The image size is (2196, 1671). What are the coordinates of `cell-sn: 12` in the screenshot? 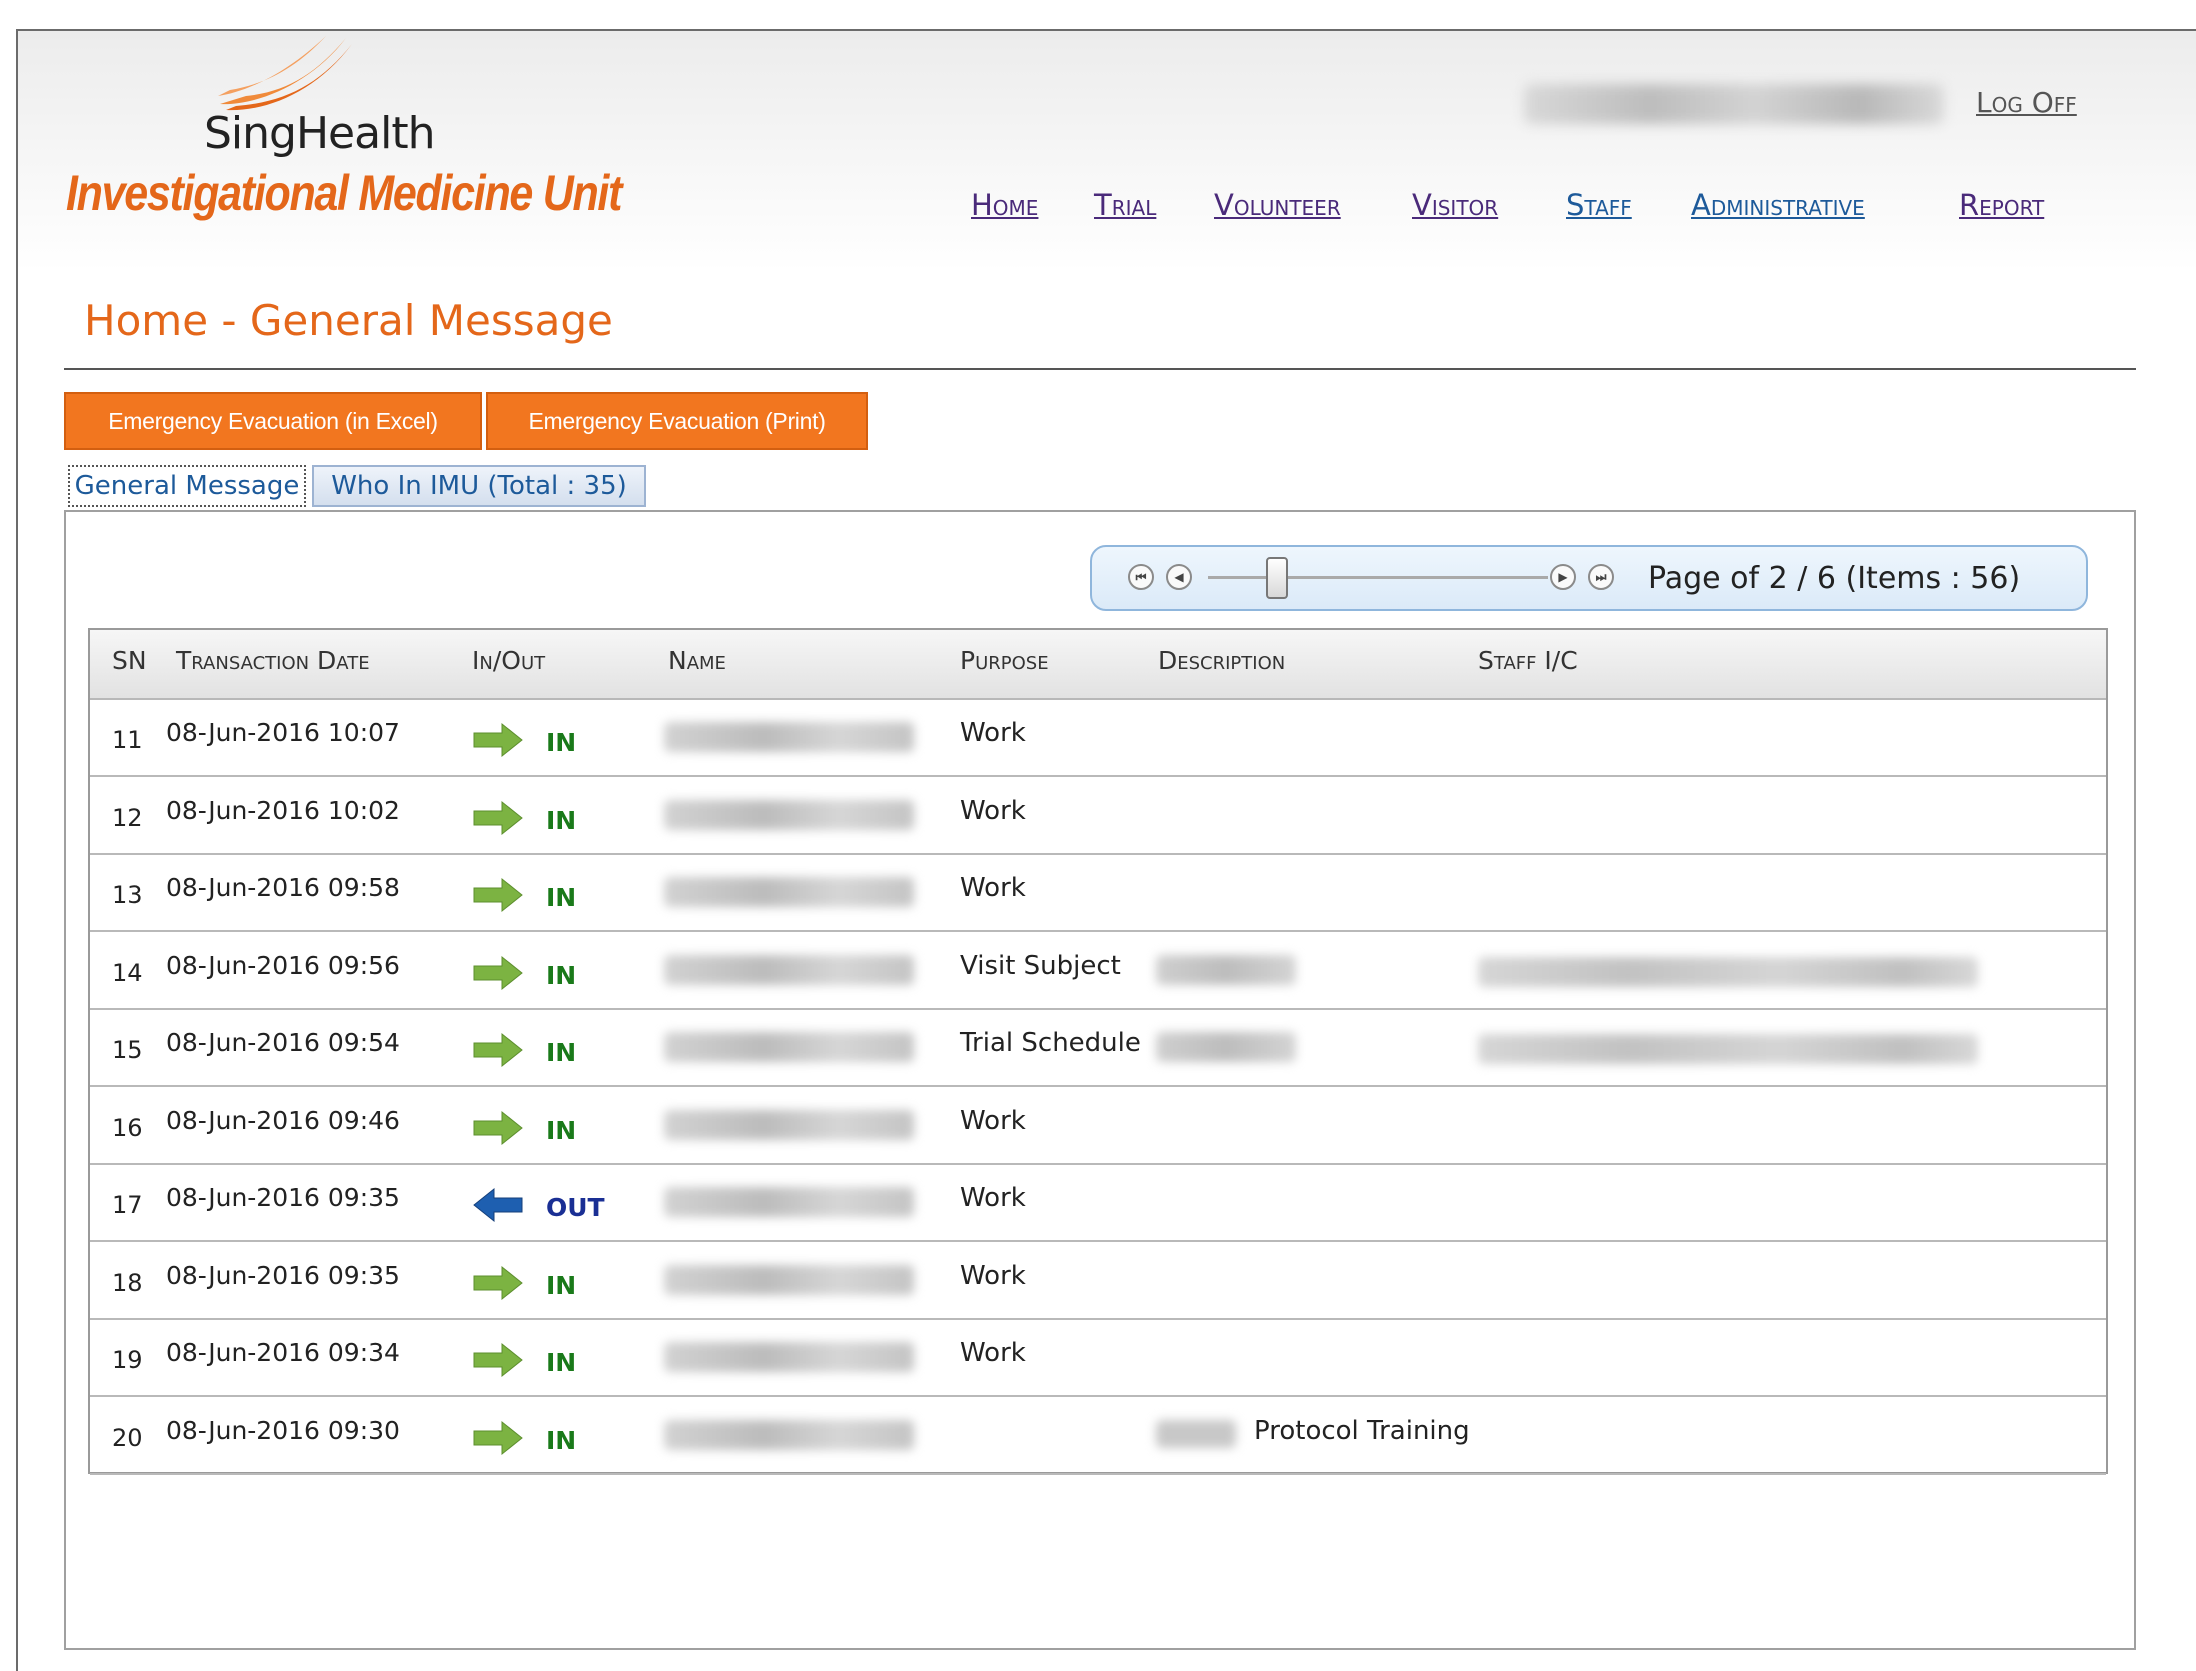 It's located at (127, 817).